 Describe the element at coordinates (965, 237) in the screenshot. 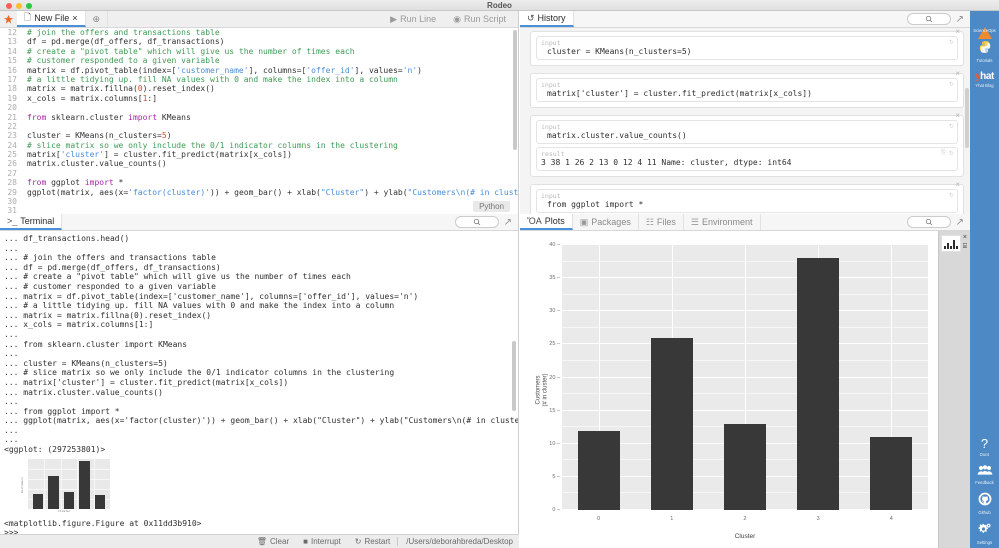

I see `plot-close-icon: ×` at that location.